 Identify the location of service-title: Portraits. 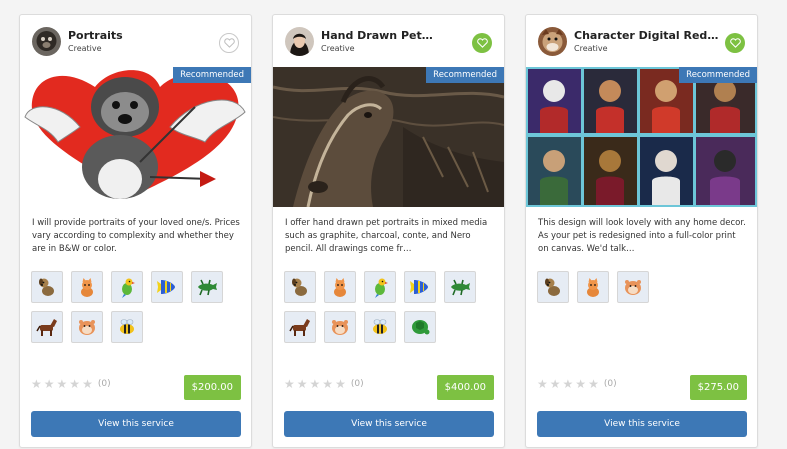
(143, 35).